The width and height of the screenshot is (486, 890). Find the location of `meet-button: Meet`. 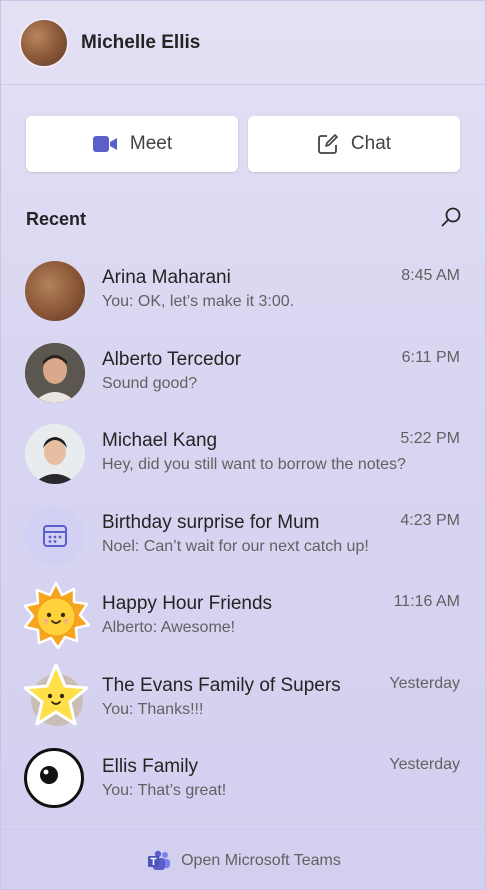

meet-button: Meet is located at coordinates (132, 144).